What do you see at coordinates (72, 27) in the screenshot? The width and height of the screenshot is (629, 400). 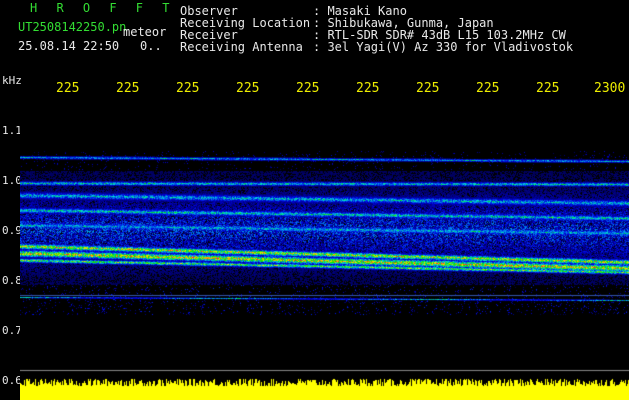 I see `filename-label: UT2508142250.pn` at bounding box center [72, 27].